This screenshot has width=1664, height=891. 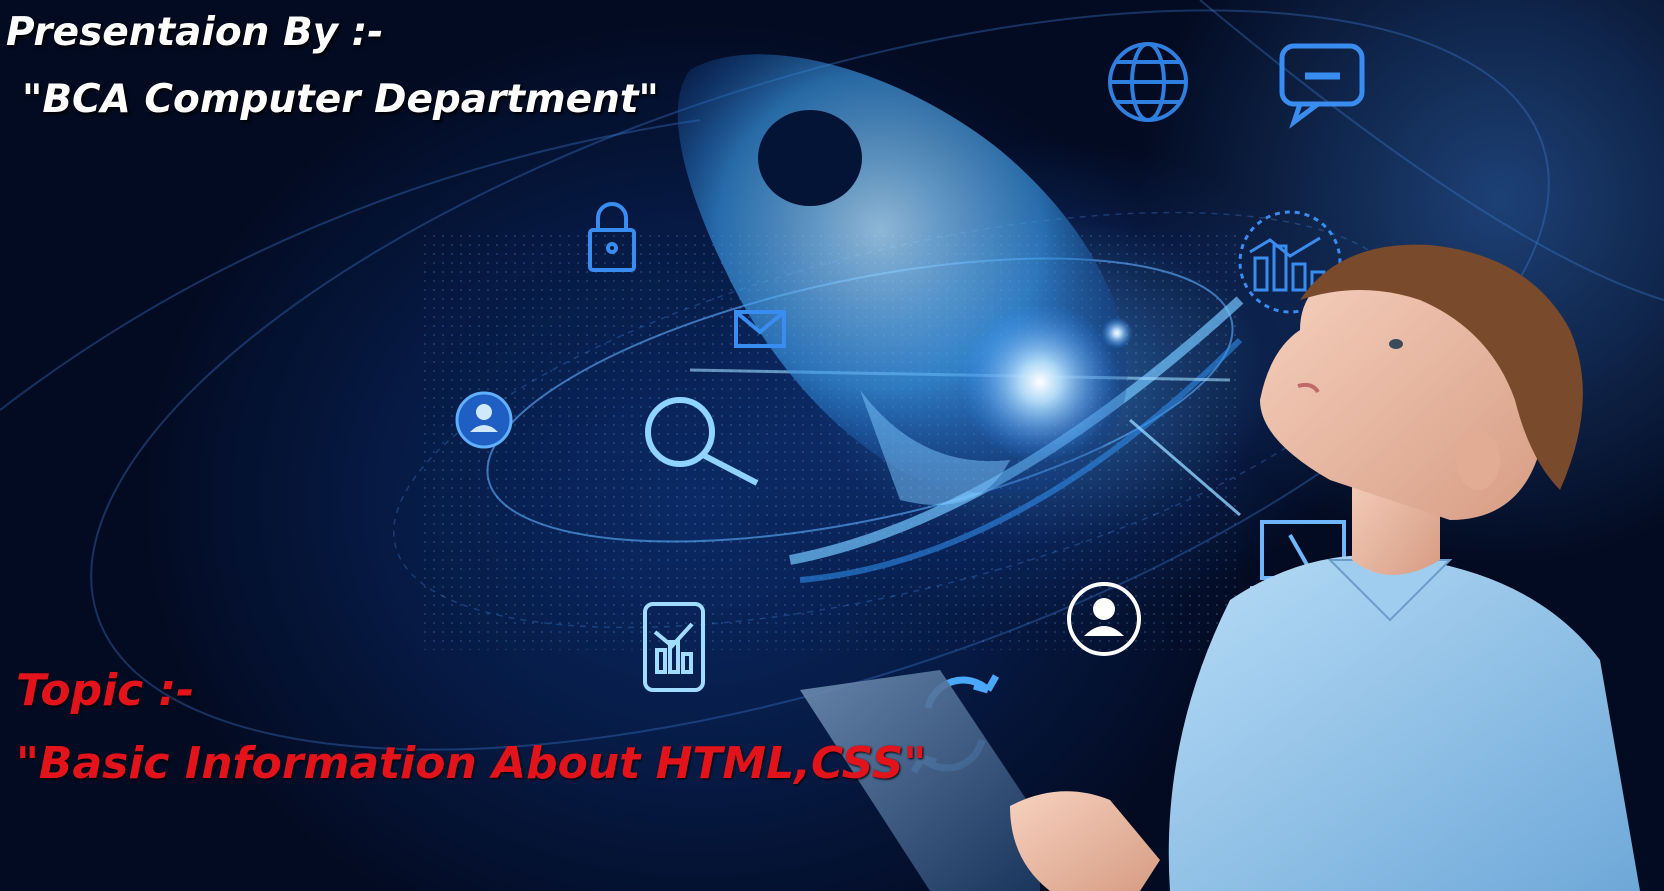 I want to click on light-flare, so click(x=1040, y=382).